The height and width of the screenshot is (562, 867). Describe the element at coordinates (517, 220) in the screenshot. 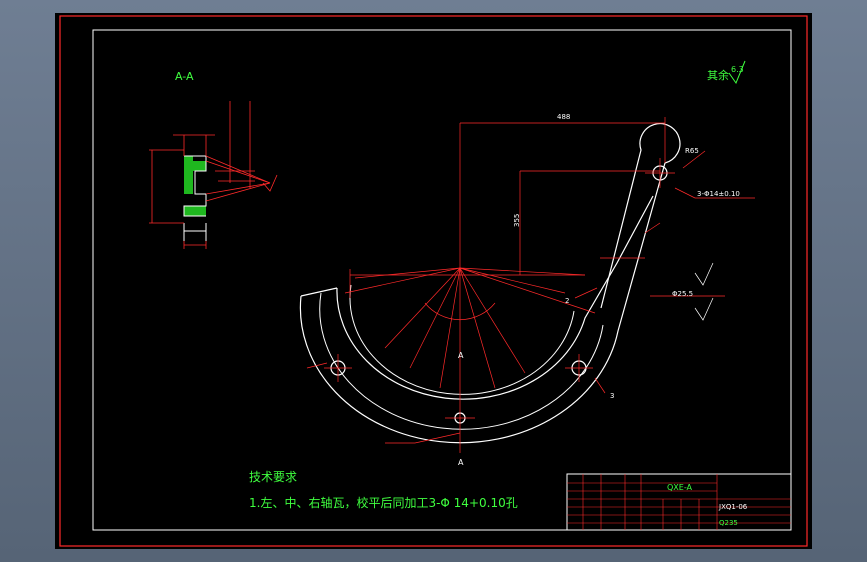

I see `dim-355: 355` at that location.